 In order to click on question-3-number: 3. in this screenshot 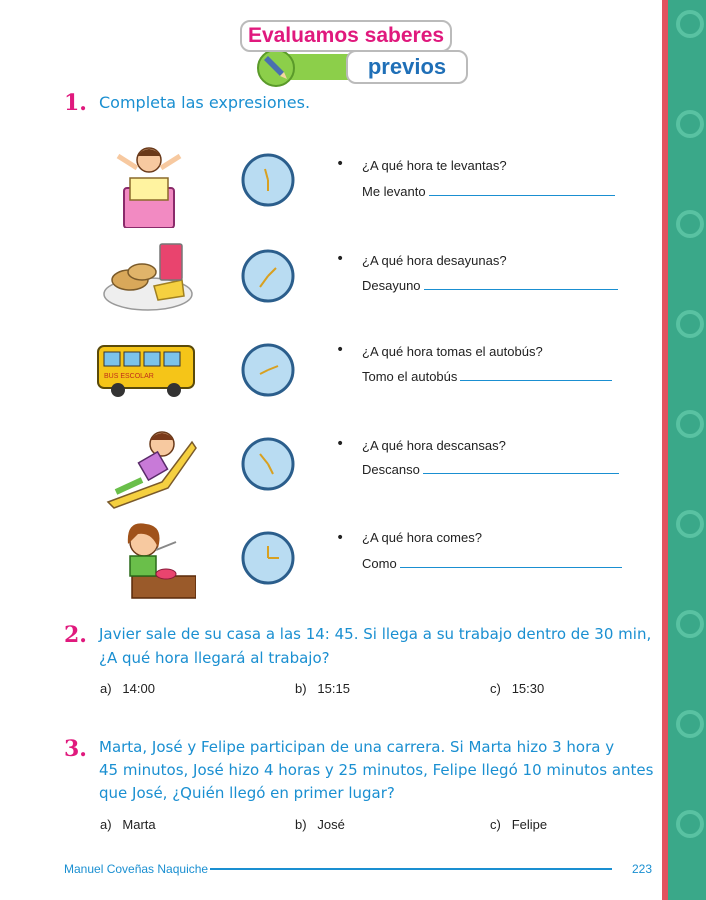, I will do `click(75, 749)`.